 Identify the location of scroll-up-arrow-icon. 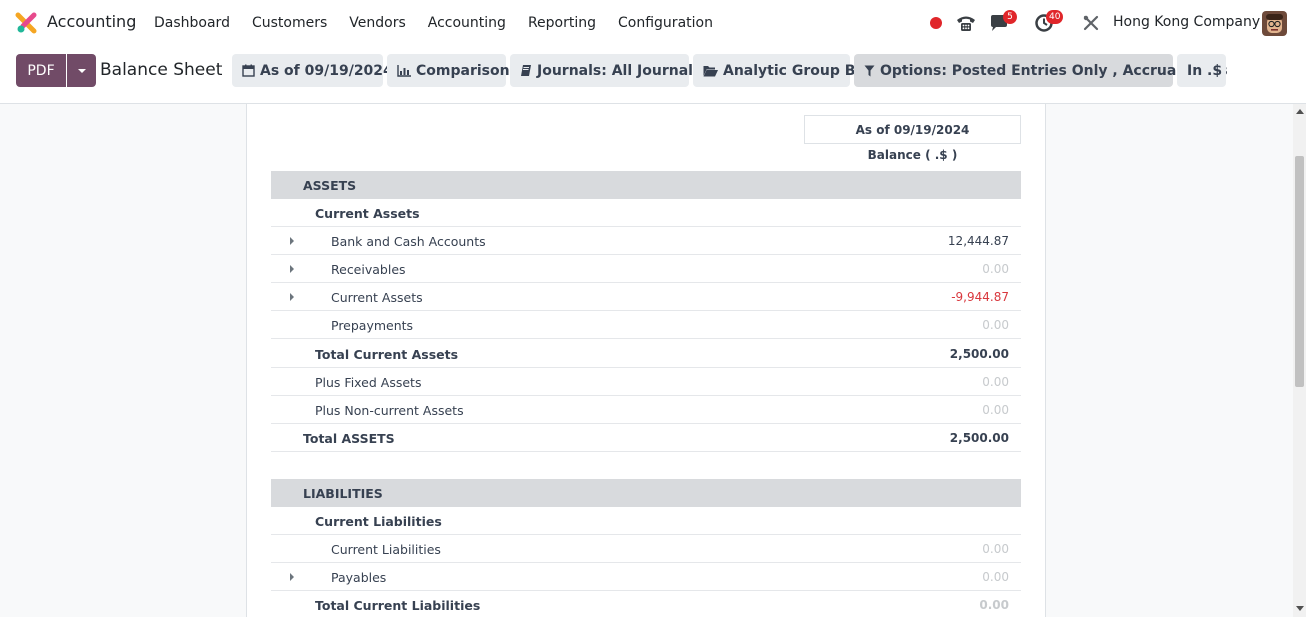
(1300, 111).